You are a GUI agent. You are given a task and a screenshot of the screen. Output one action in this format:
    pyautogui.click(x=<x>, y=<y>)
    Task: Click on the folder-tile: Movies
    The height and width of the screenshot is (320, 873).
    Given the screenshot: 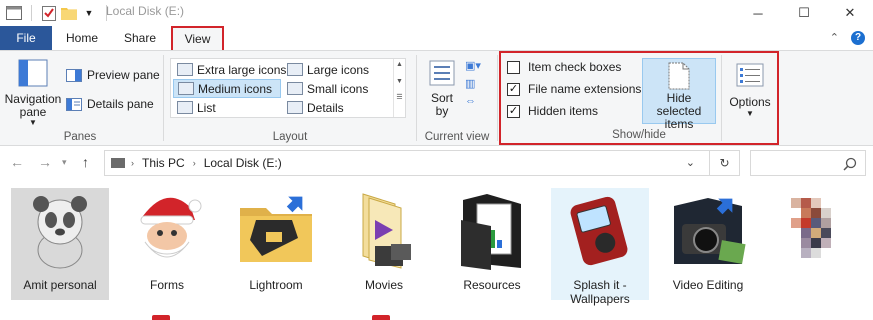 What is the action you would take?
    pyautogui.click(x=384, y=244)
    